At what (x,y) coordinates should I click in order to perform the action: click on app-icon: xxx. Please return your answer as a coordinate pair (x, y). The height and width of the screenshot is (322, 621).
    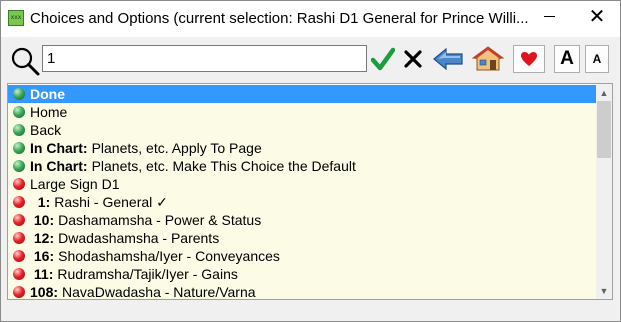
    Looking at the image, I should click on (16, 18).